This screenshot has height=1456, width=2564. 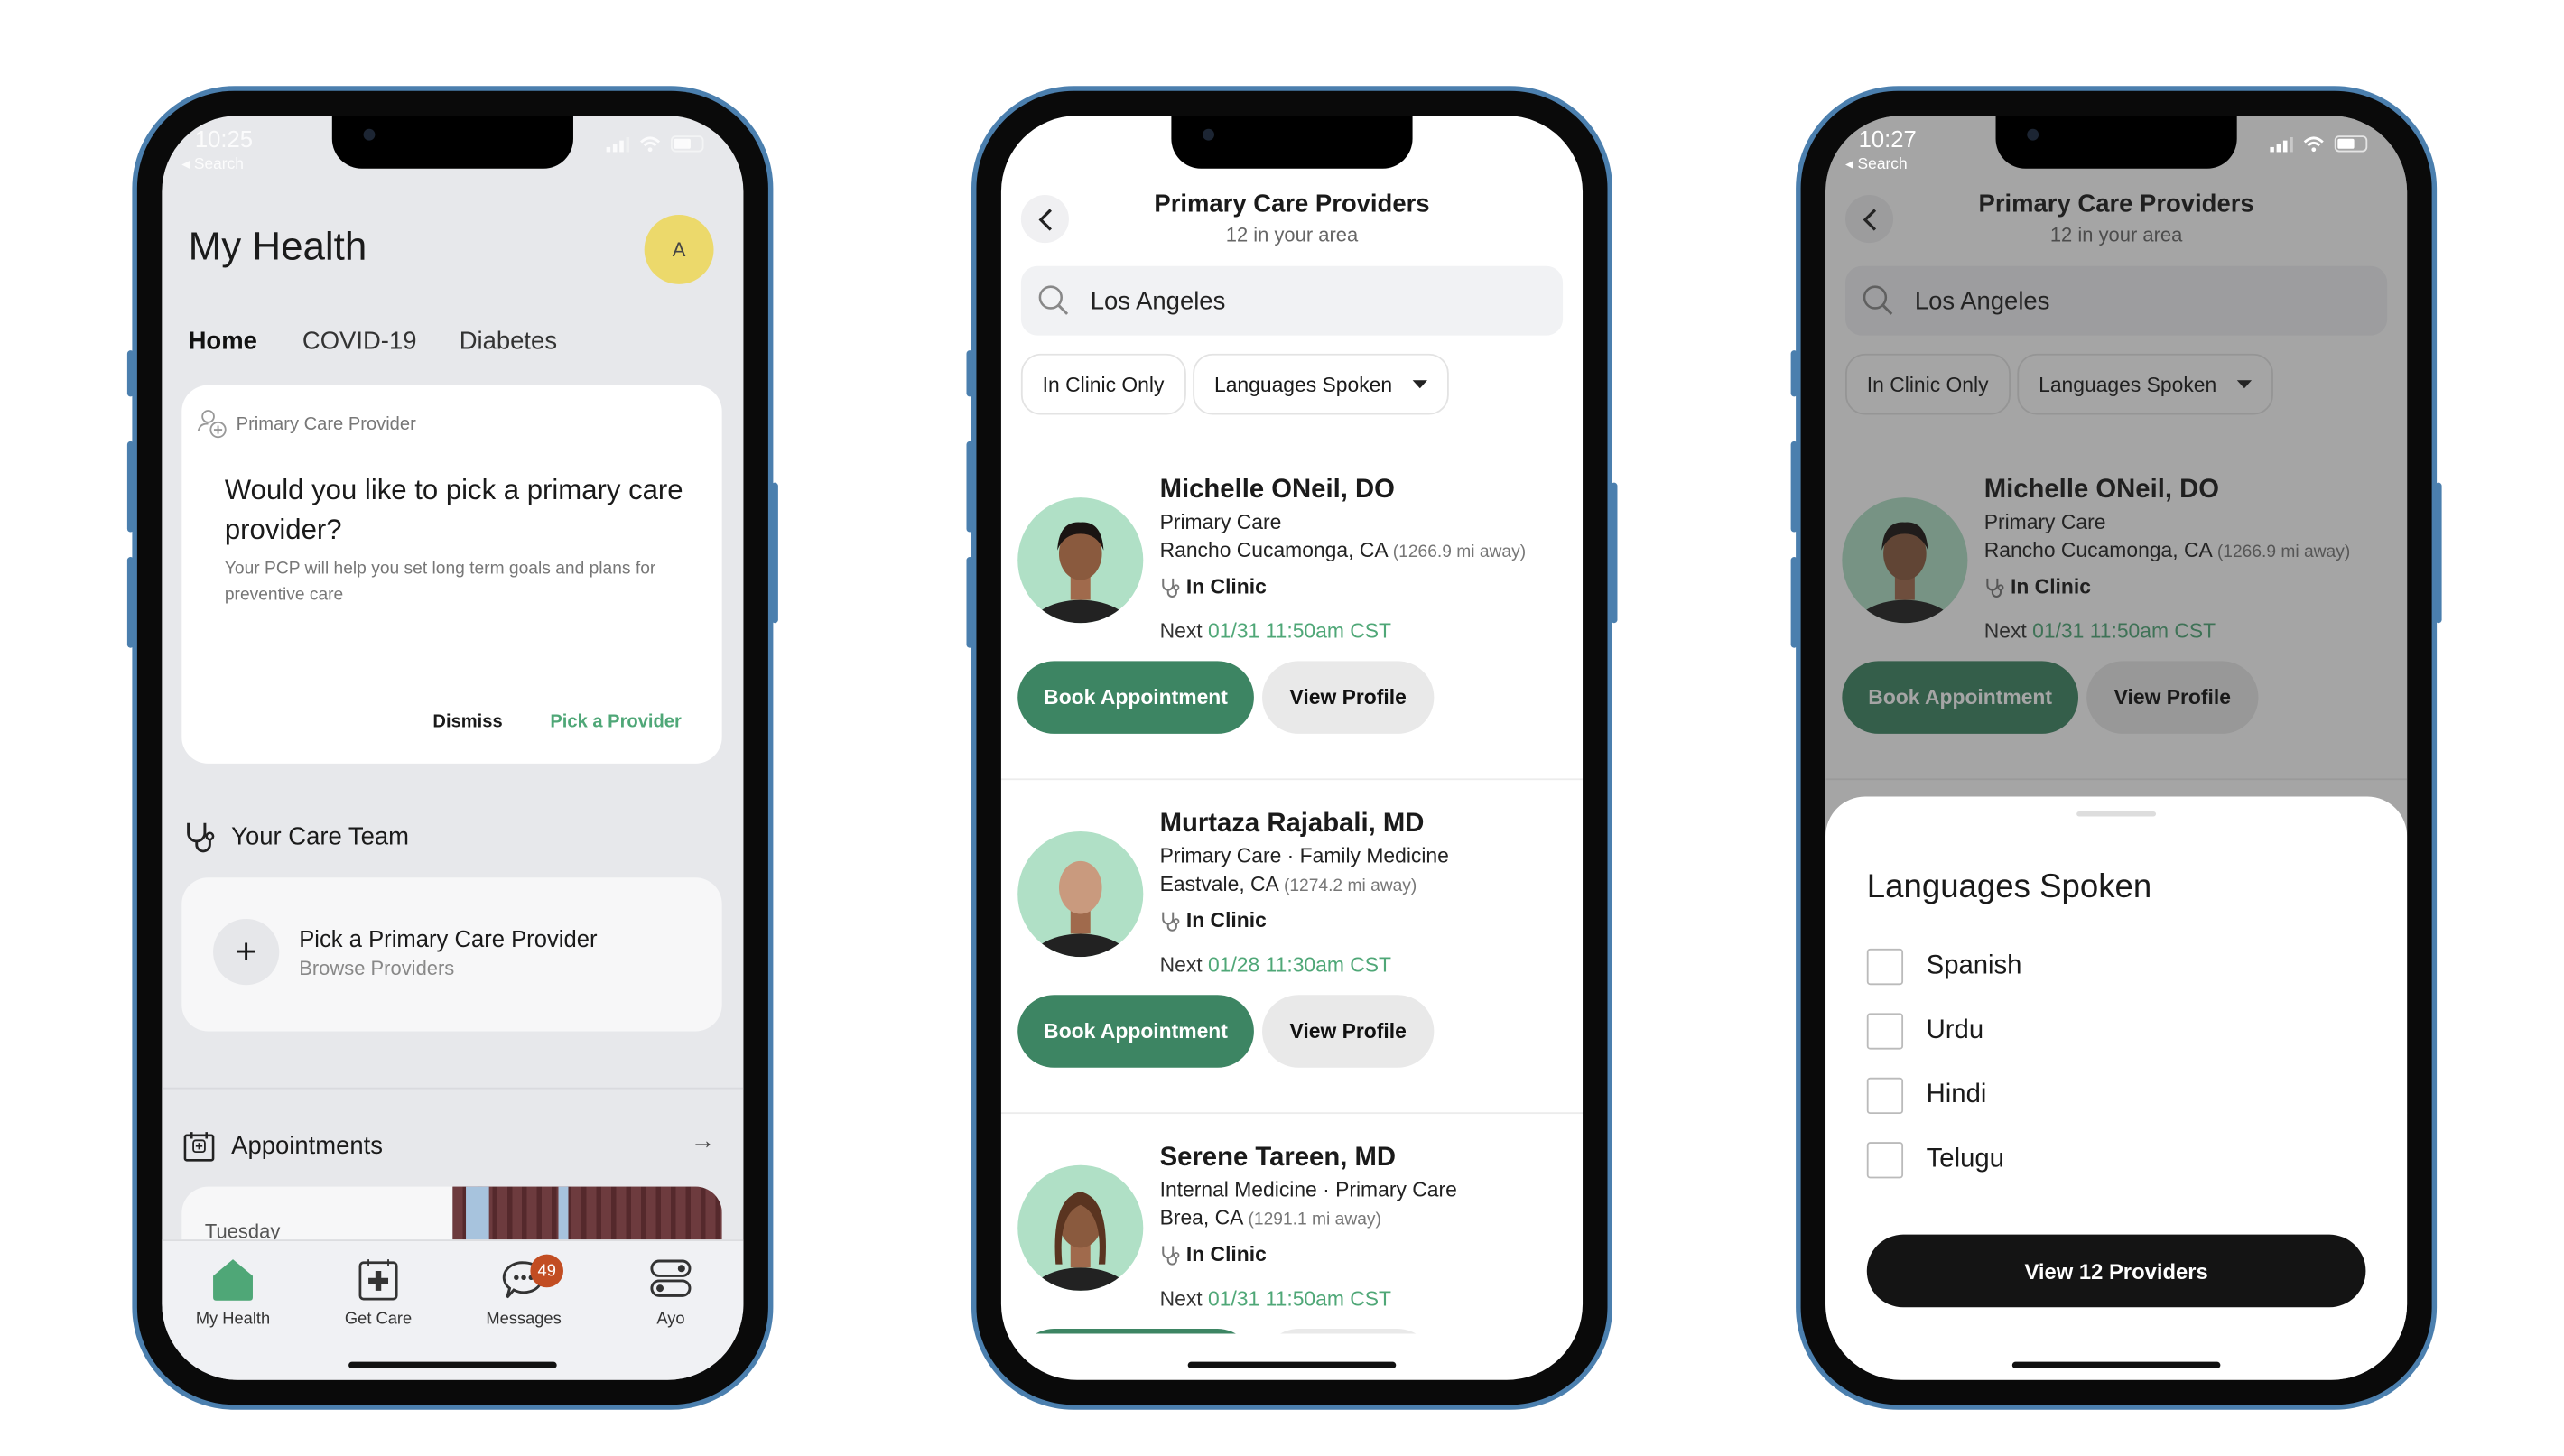 I want to click on in-clinic-only-filter: In Clinic Only, so click(x=1103, y=384).